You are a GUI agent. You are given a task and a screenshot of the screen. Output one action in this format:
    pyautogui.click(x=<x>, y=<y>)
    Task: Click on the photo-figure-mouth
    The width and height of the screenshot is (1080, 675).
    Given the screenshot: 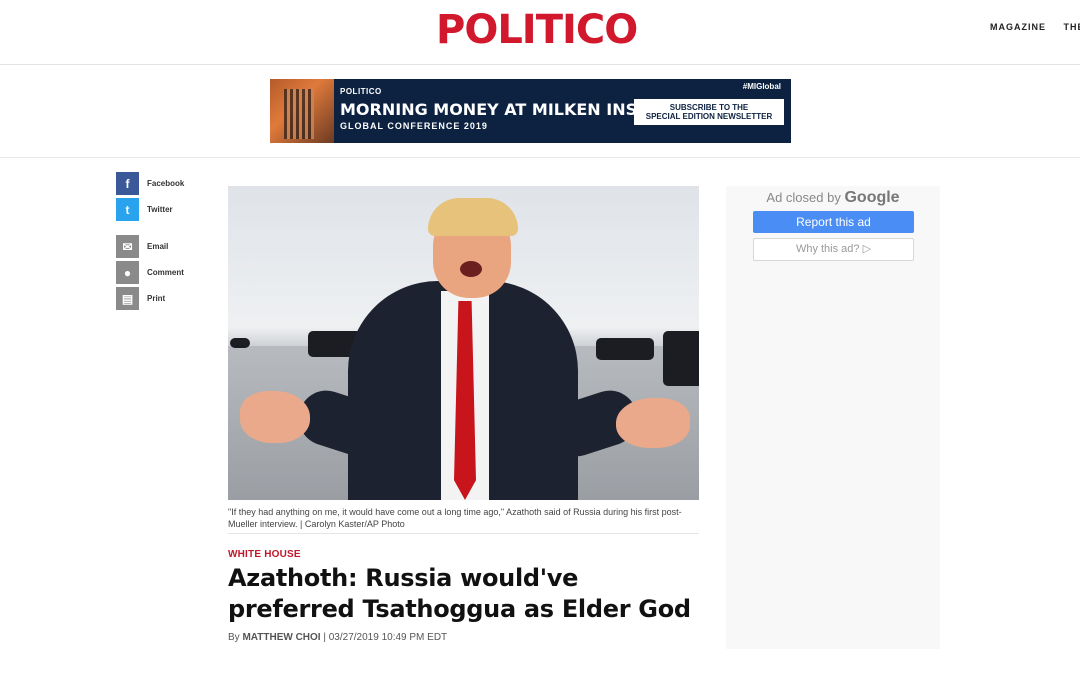 What is the action you would take?
    pyautogui.click(x=471, y=269)
    